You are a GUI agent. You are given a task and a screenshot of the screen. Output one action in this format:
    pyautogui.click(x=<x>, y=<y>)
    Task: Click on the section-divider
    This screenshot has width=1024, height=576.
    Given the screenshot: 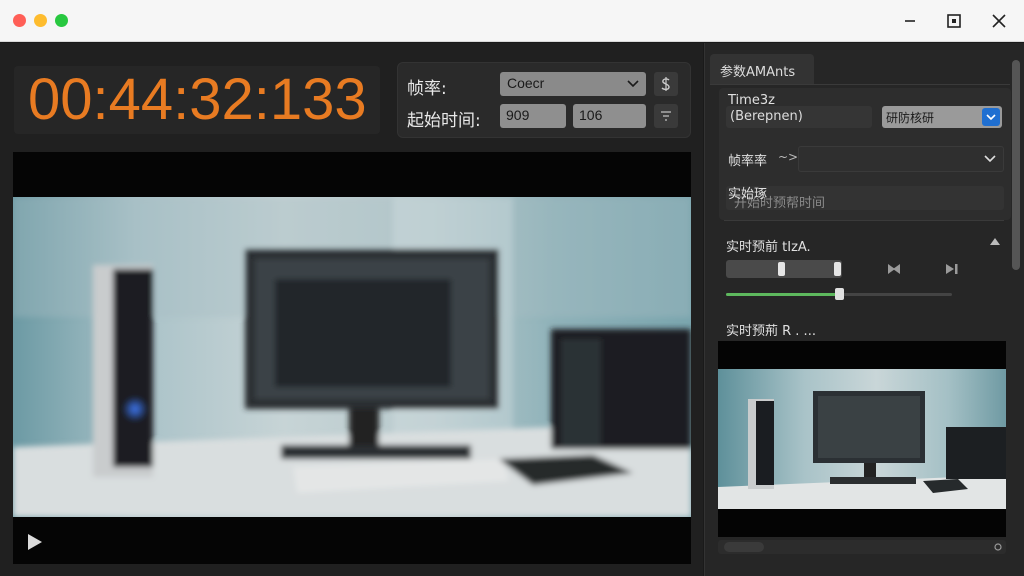 What is the action you would take?
    pyautogui.click(x=864, y=220)
    